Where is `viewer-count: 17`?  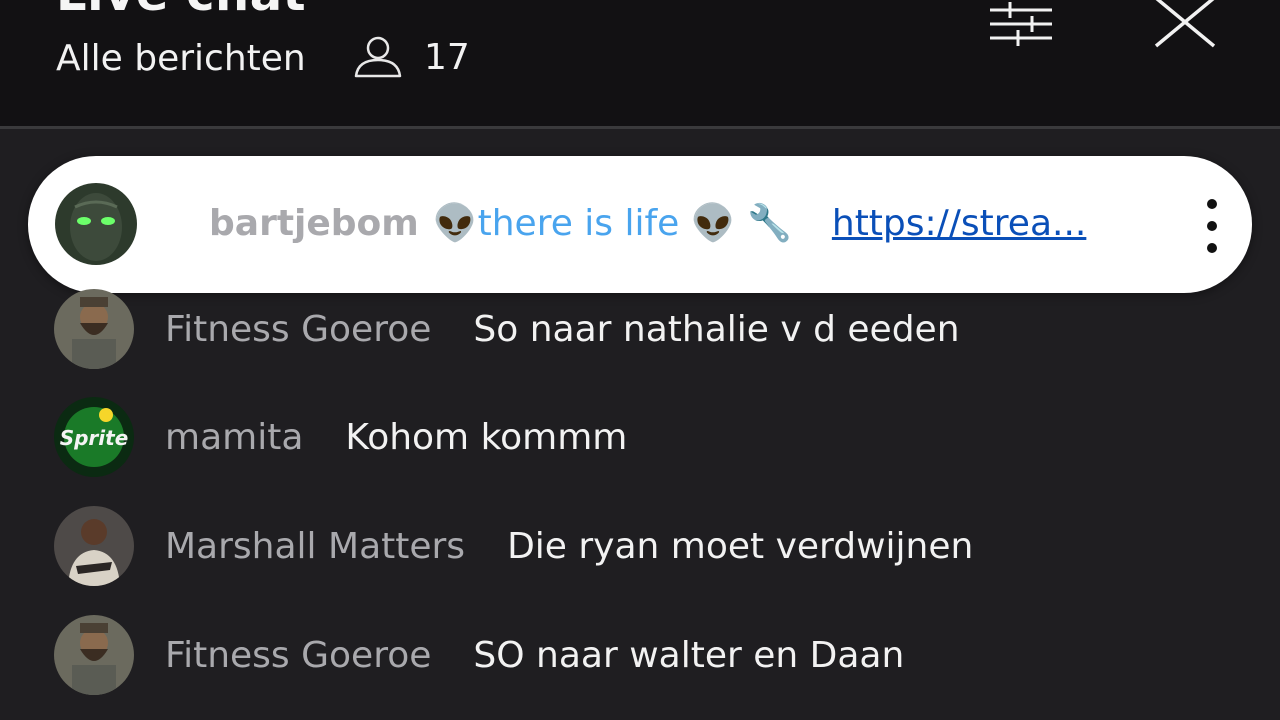
viewer-count: 17 is located at coordinates (412, 57).